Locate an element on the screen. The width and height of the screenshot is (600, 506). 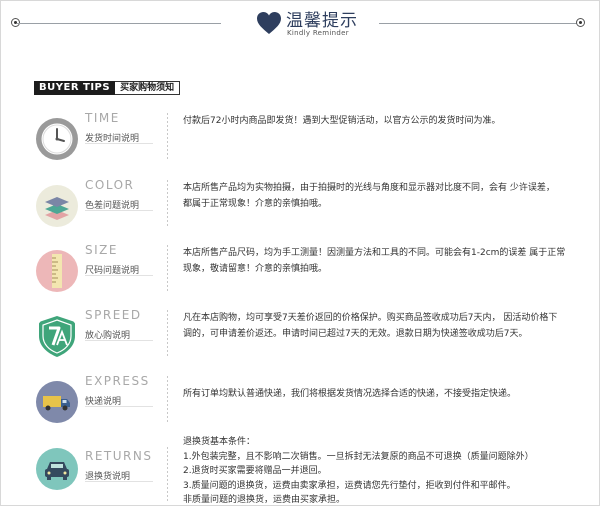
heart-icon is located at coordinates (269, 23).